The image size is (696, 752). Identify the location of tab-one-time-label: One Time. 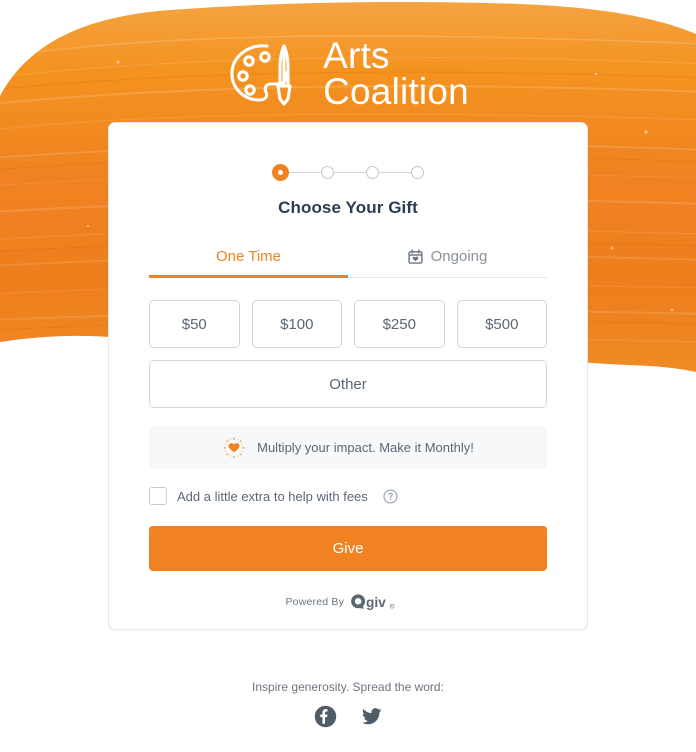
(248, 256).